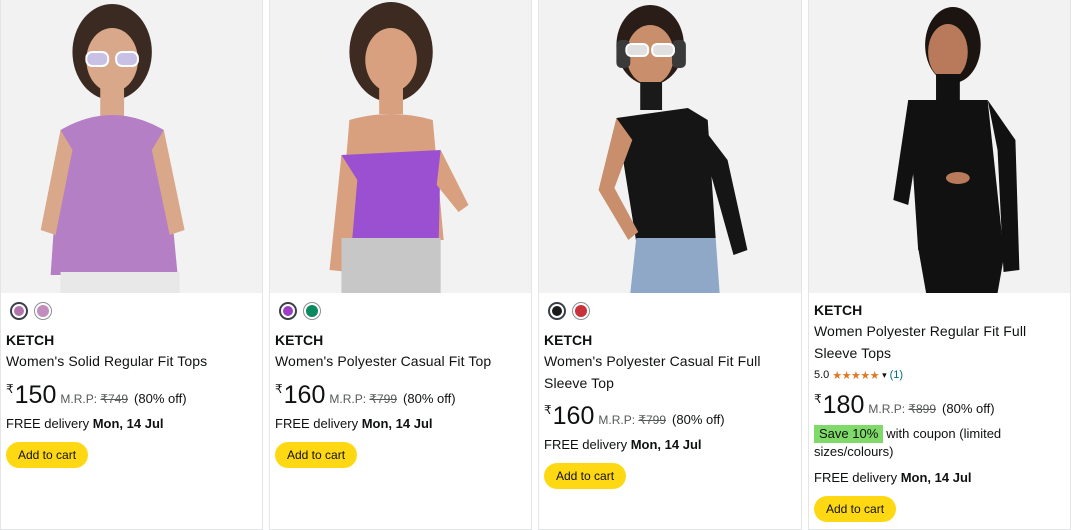 This screenshot has height=530, width=1071. Describe the element at coordinates (400, 362) in the screenshot. I see `product-title: Women's Polyester Casual Fit Top` at that location.